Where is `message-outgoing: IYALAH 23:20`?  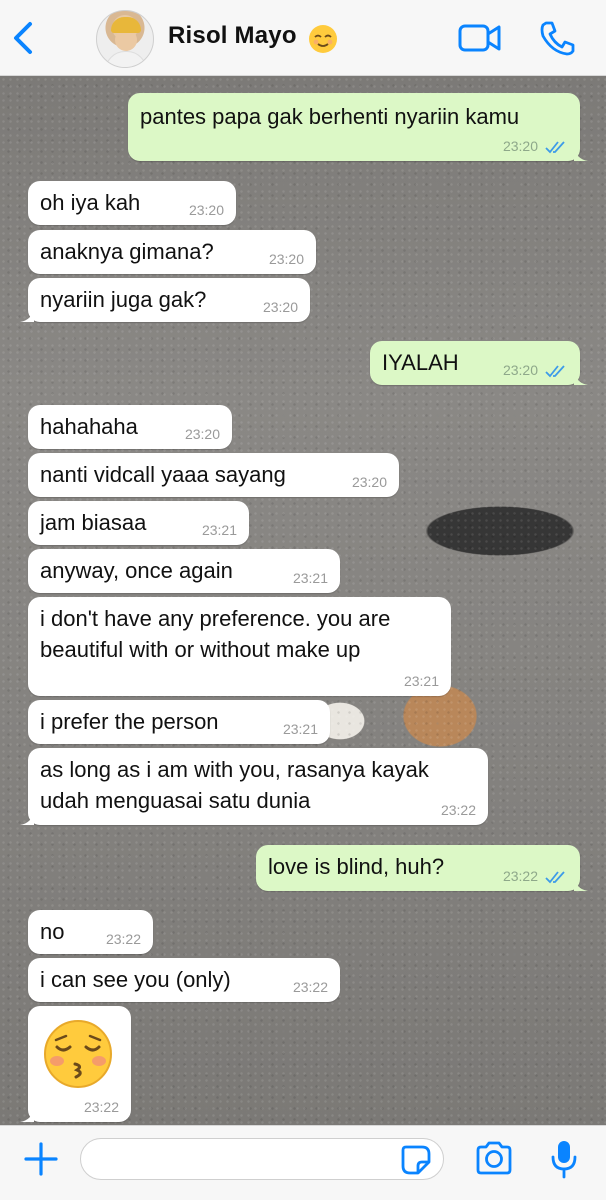 message-outgoing: IYALAH 23:20 is located at coordinates (479, 363).